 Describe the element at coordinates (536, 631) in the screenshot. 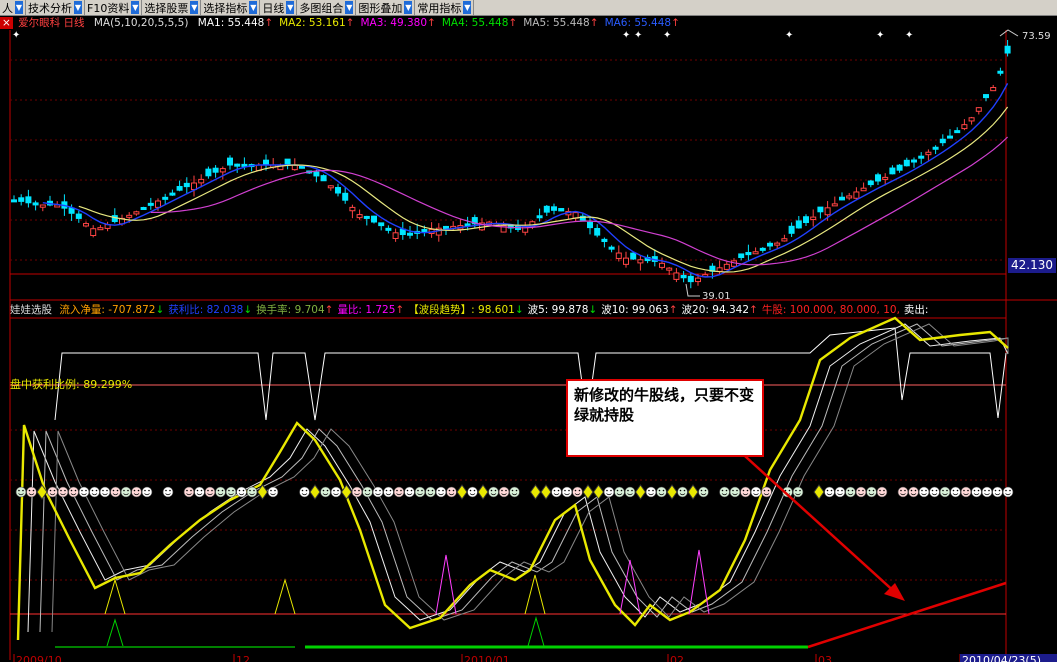

I see `signal-spike-green` at that location.